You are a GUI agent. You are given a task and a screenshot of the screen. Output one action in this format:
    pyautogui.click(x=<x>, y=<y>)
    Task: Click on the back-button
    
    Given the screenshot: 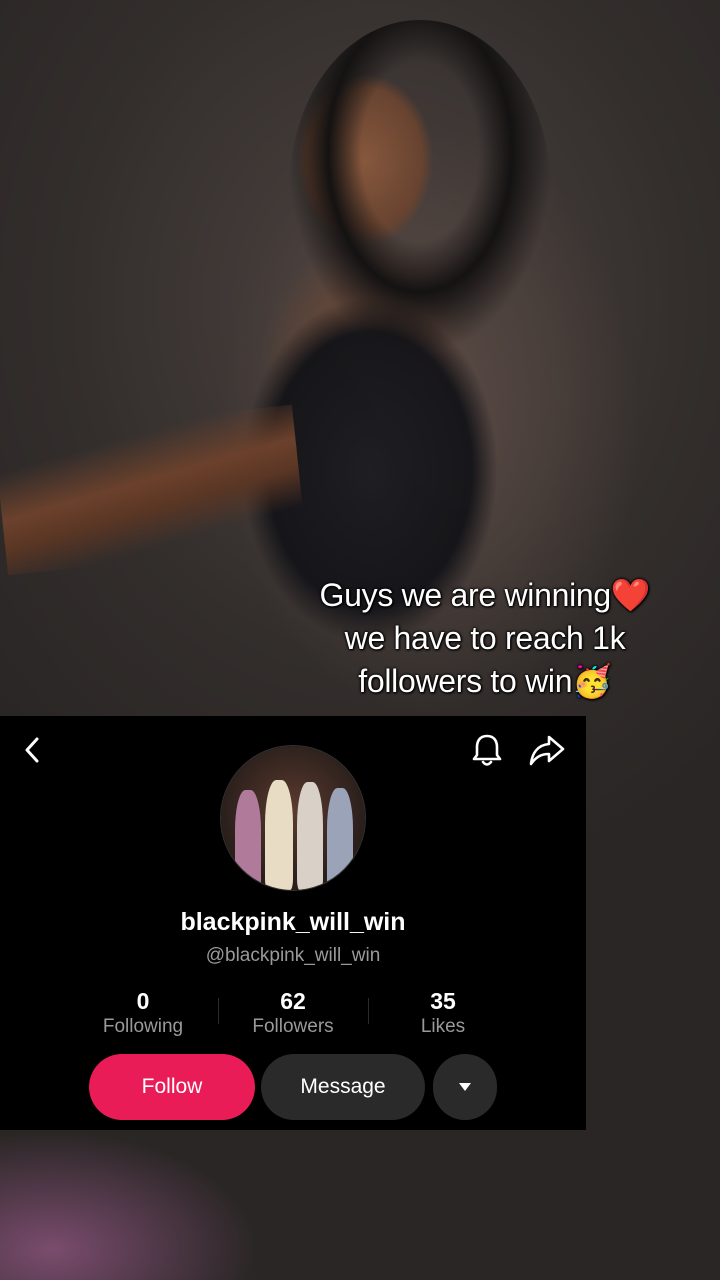 What is the action you would take?
    pyautogui.click(x=32, y=750)
    